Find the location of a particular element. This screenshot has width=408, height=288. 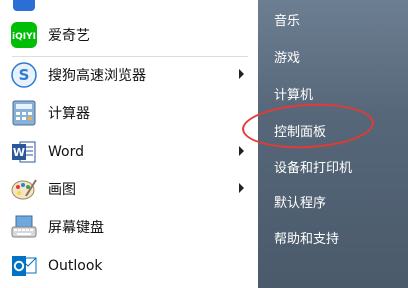

outlook-icon is located at coordinates (24, 266).